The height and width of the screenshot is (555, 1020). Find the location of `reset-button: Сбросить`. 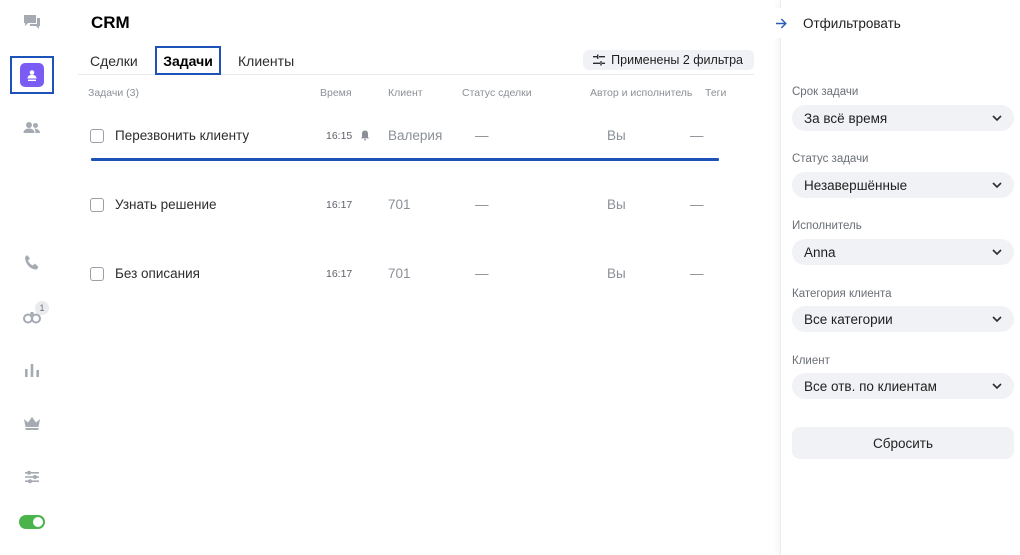

reset-button: Сбросить is located at coordinates (903, 443).